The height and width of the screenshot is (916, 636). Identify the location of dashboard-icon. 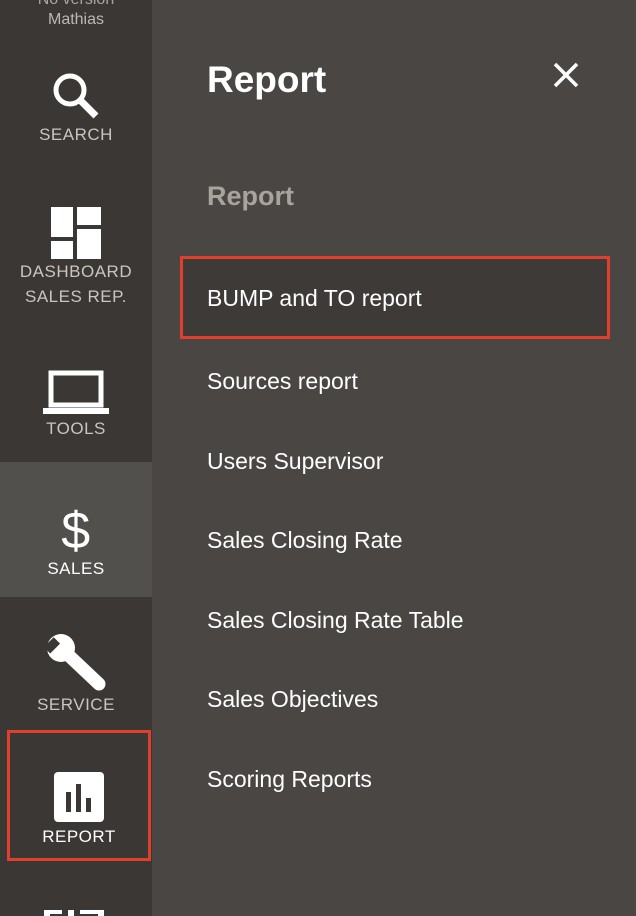
(76, 233).